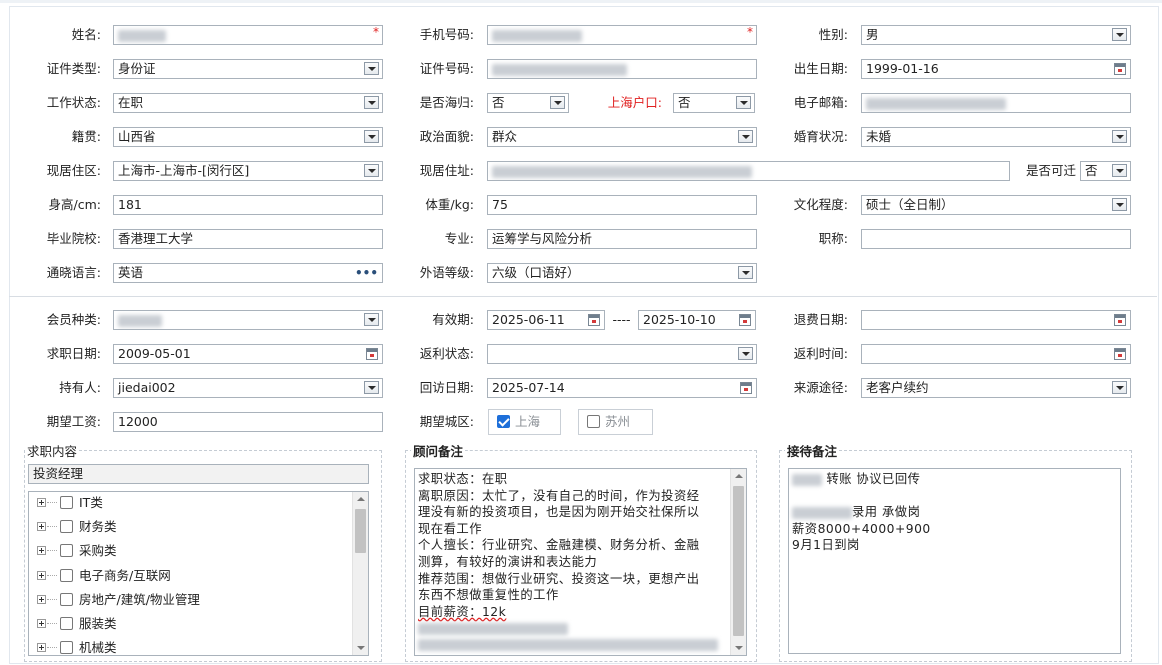 The image size is (1162, 665). Describe the element at coordinates (248, 239) in the screenshot. I see `school-input: 香港理工大学` at that location.